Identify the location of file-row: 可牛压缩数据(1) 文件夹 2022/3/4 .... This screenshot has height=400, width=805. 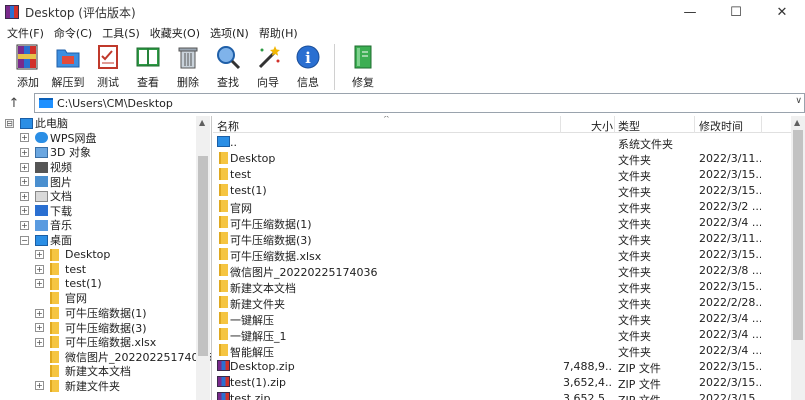
(502, 222).